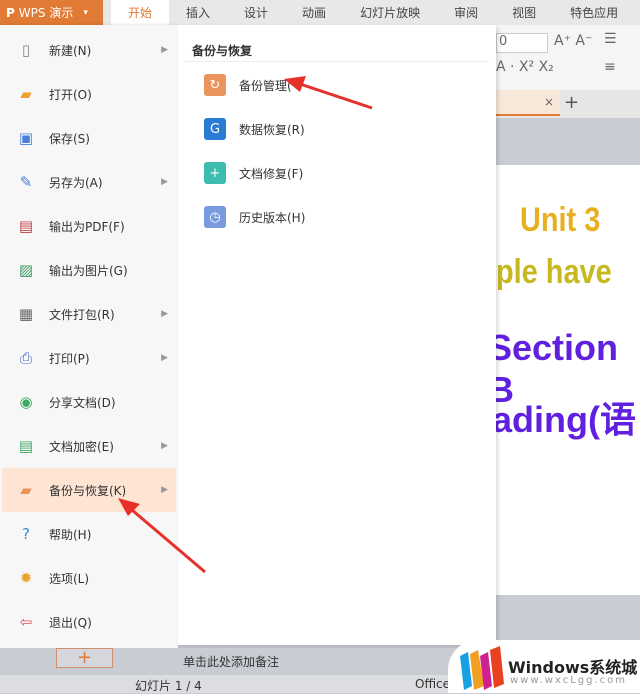  Describe the element at coordinates (215, 173) in the screenshot. I see `doc-repair-icon: +` at that location.